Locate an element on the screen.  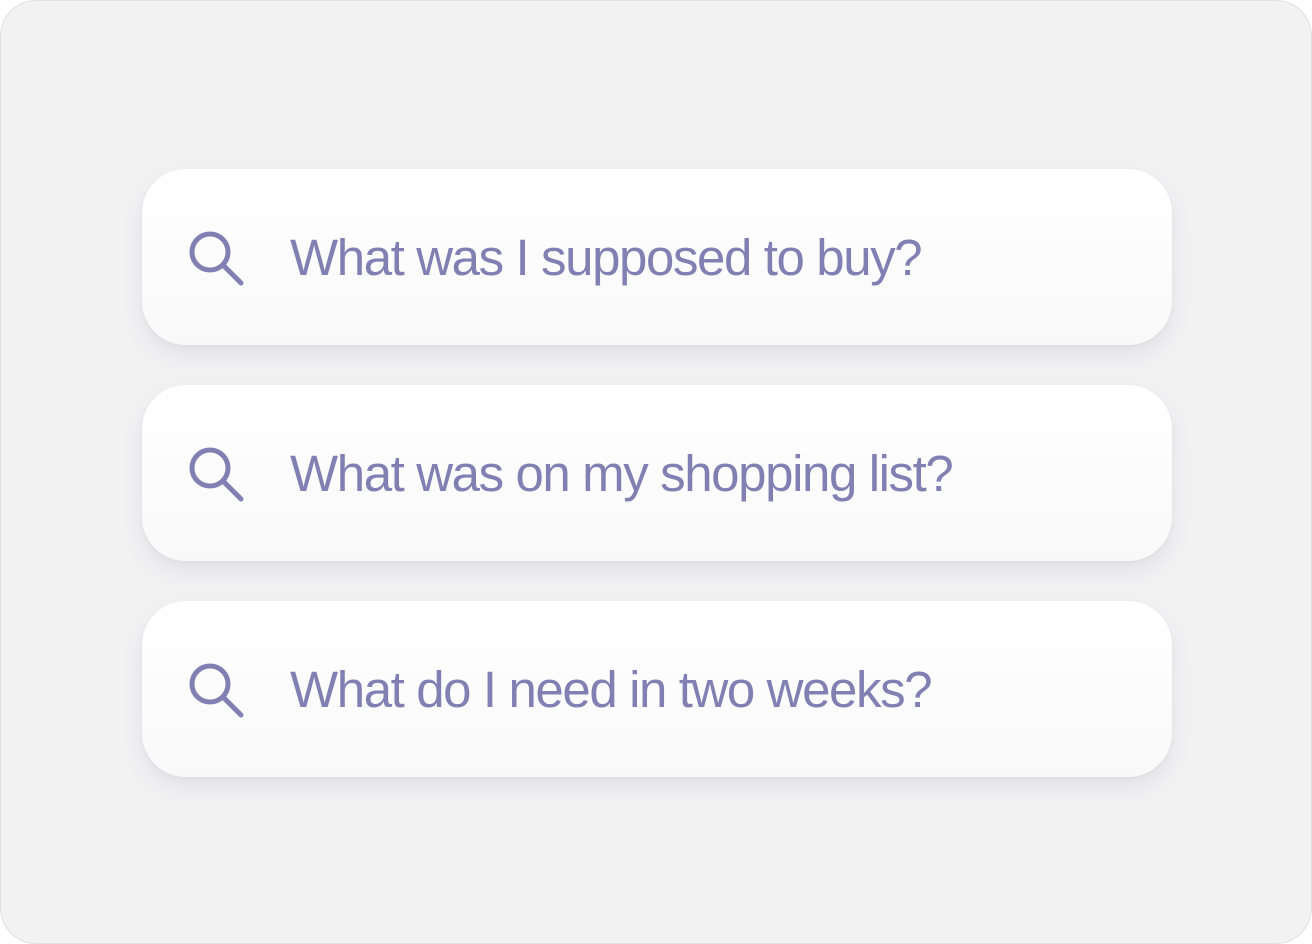
search-query-text: What do I need in two weeks? is located at coordinates (611, 689).